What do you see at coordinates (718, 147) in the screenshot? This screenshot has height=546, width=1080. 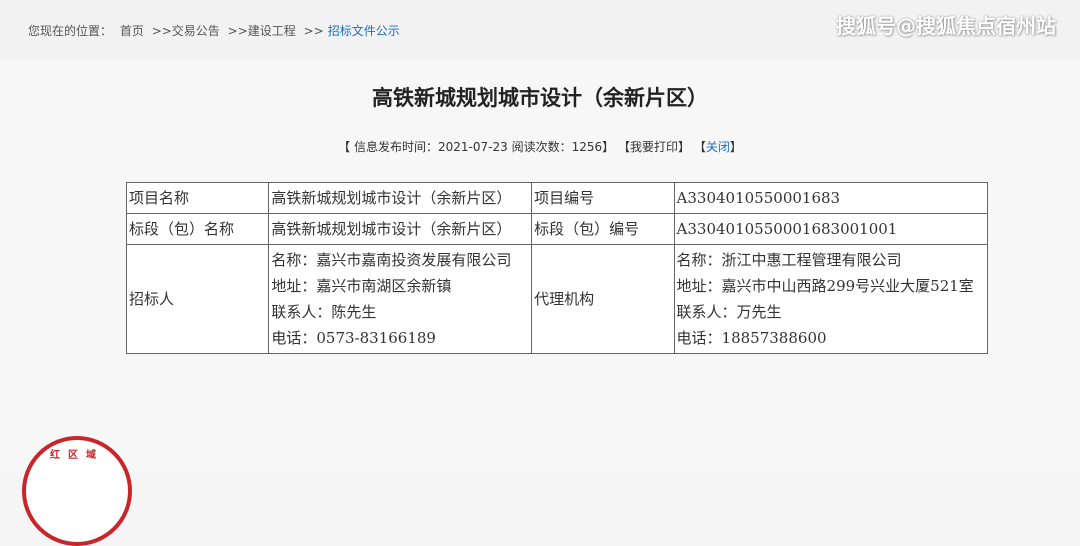 I see `close-link: 关闭` at bounding box center [718, 147].